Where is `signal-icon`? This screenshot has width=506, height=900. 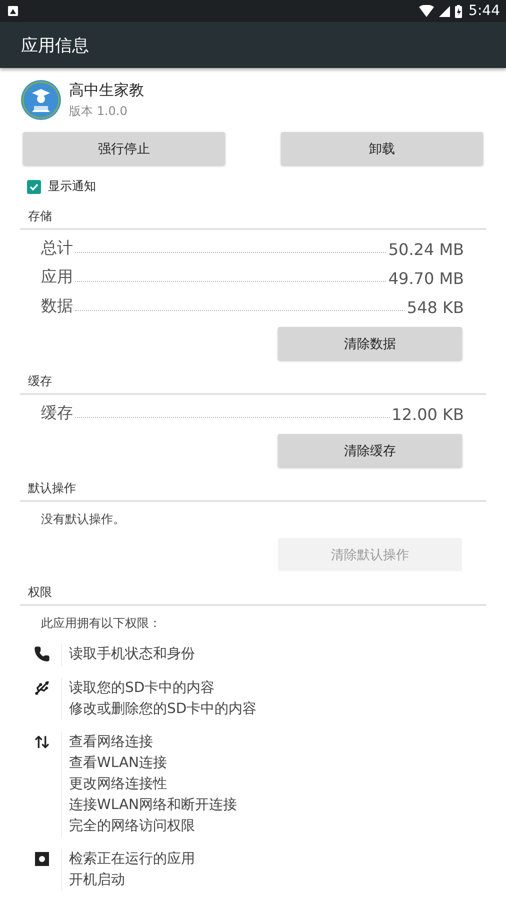
signal-icon is located at coordinates (444, 11).